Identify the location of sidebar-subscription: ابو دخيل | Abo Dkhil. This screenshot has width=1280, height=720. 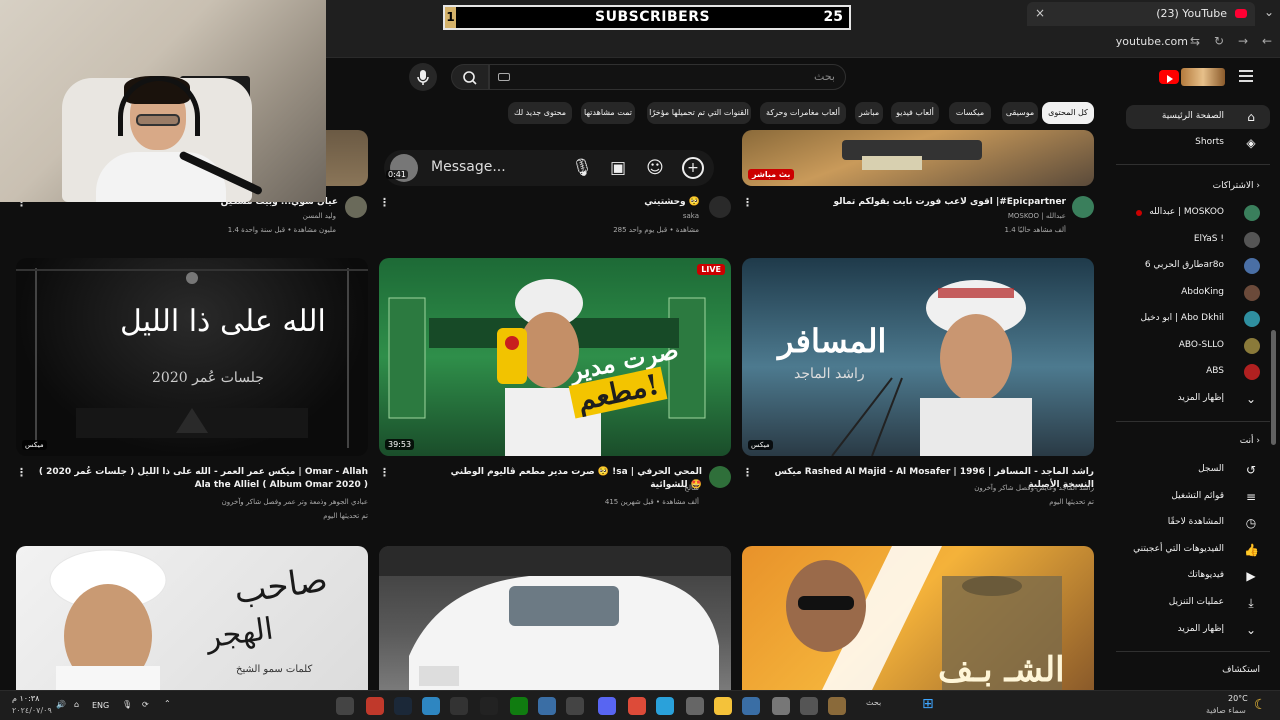
(1198, 319).